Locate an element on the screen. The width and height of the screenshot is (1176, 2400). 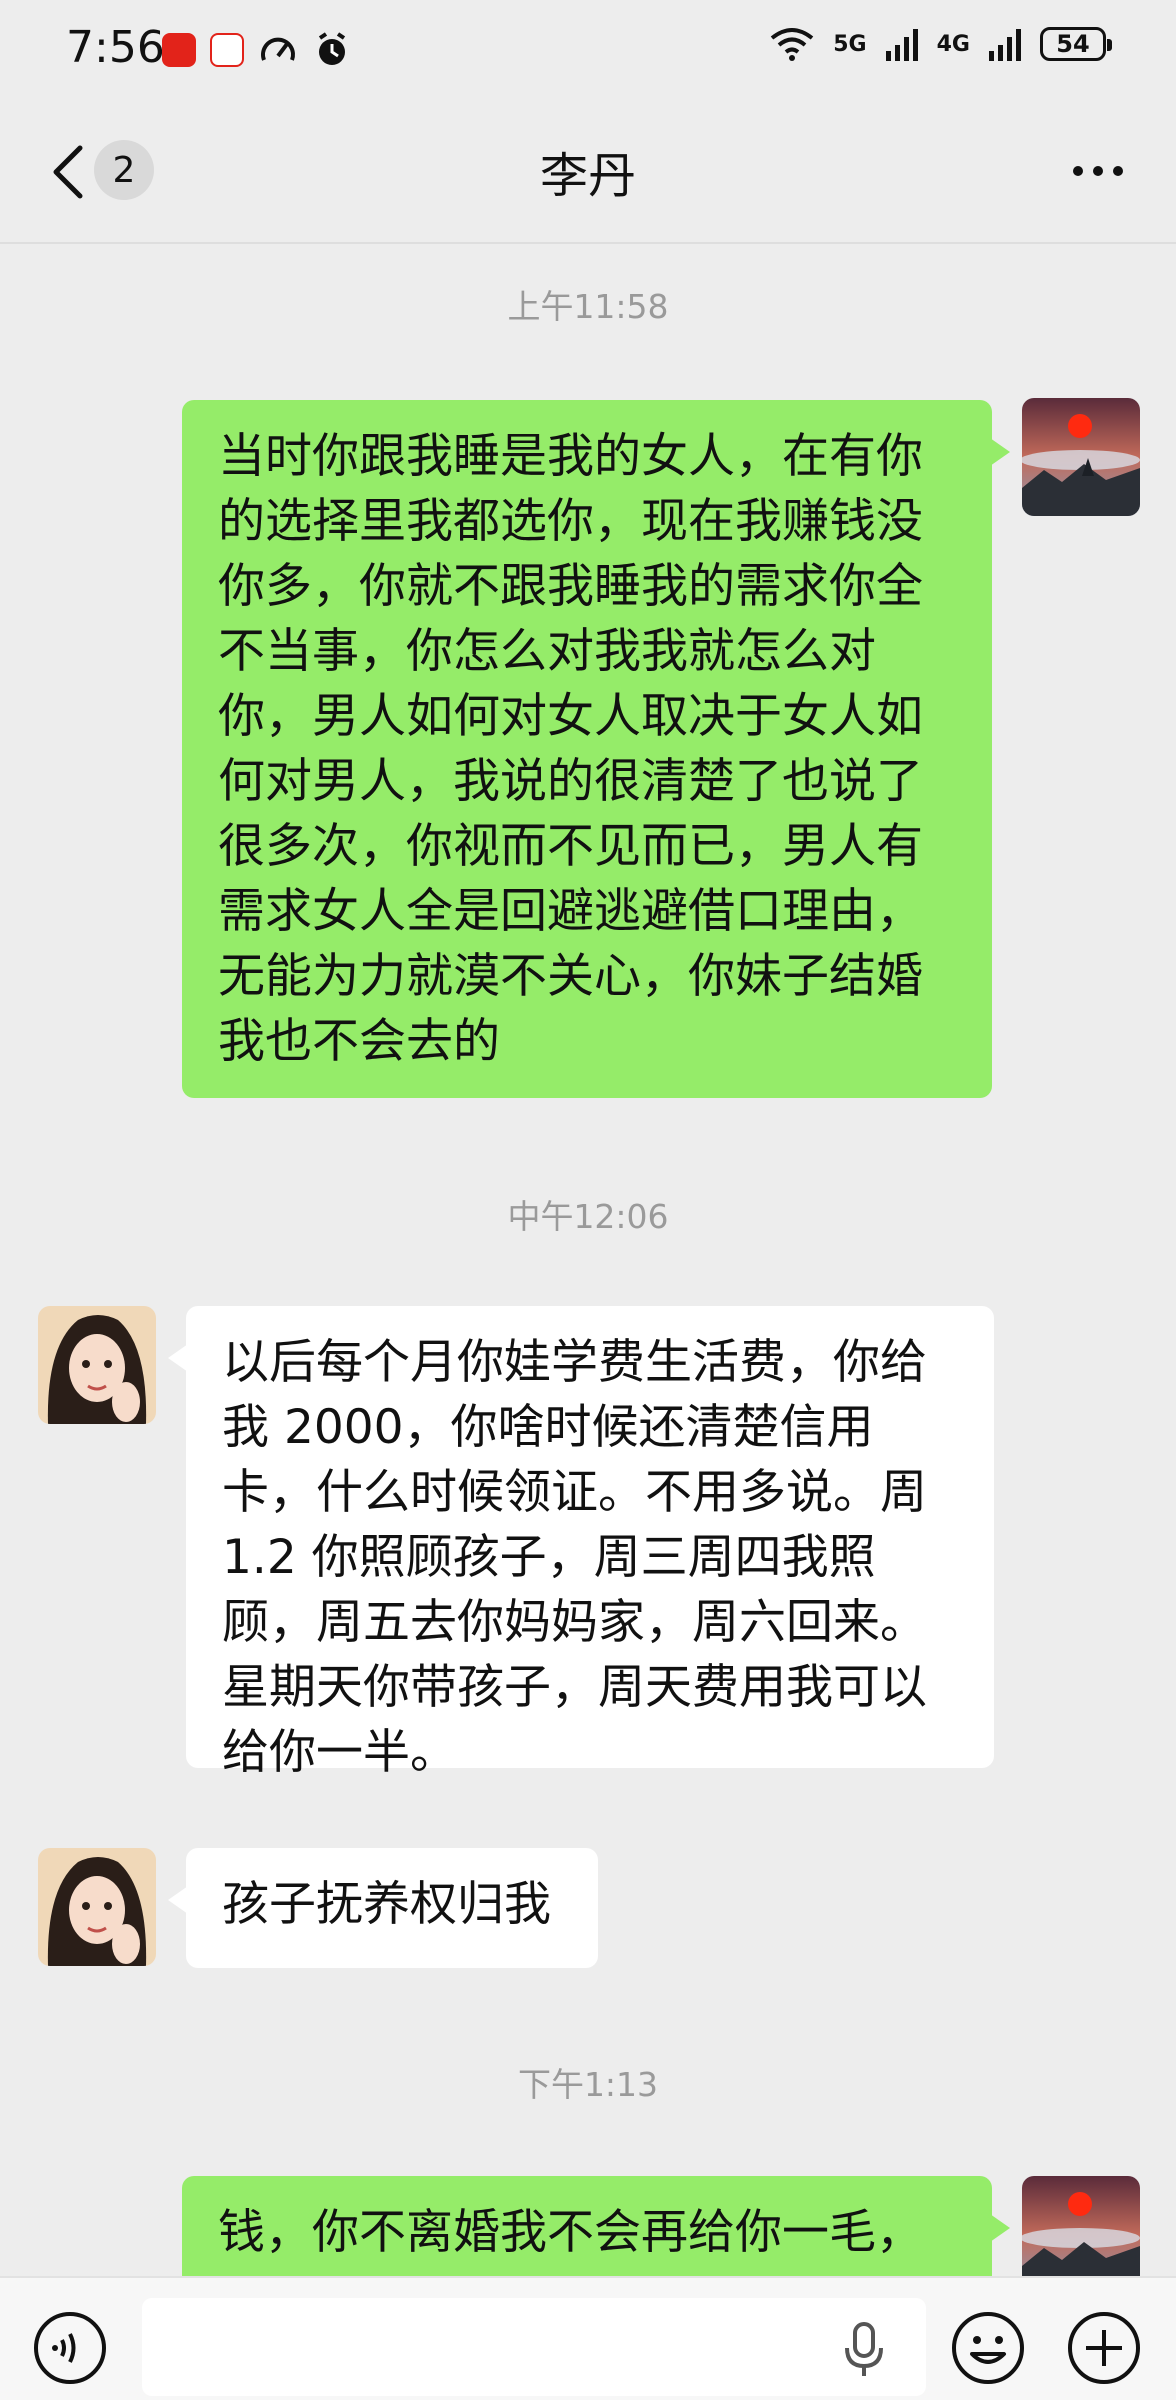
status-right: 5G 4G 54 is located at coordinates (940, 44).